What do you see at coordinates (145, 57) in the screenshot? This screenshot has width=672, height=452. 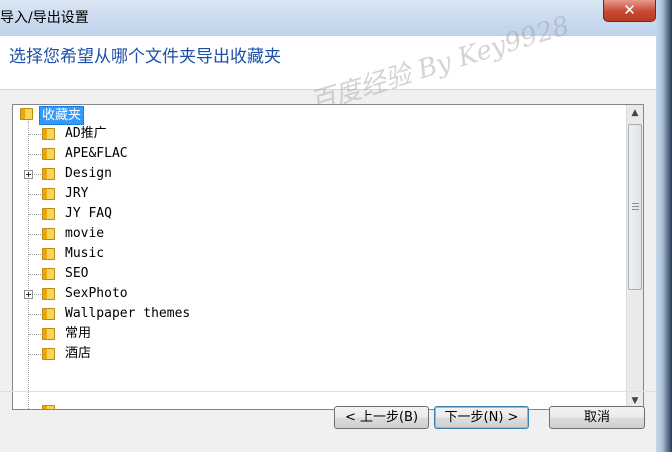 I see `instruction-text: 选择您希望从哪个文件夹导出收藏夹` at bounding box center [145, 57].